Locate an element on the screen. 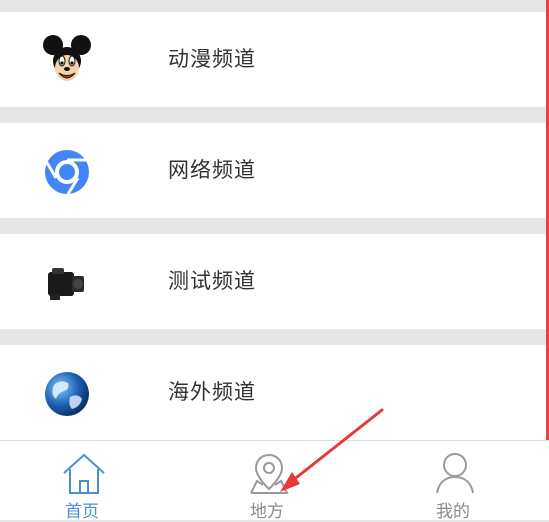 Image resolution: width=549 pixels, height=522 pixels. tab-label: 我的 is located at coordinates (453, 512).